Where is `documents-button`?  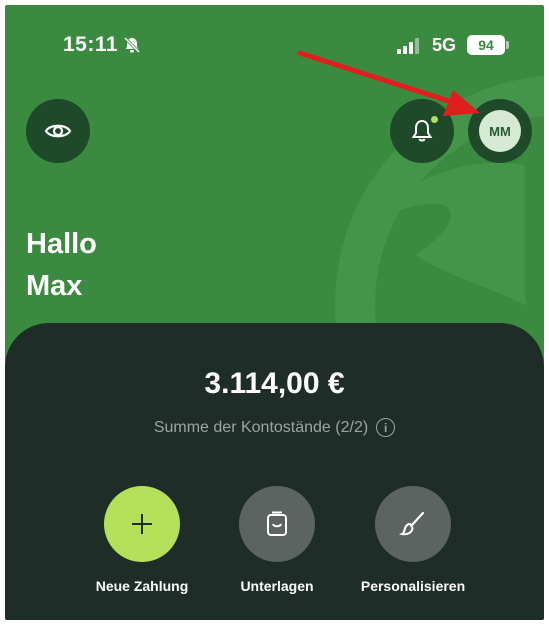
documents-button is located at coordinates (277, 524).